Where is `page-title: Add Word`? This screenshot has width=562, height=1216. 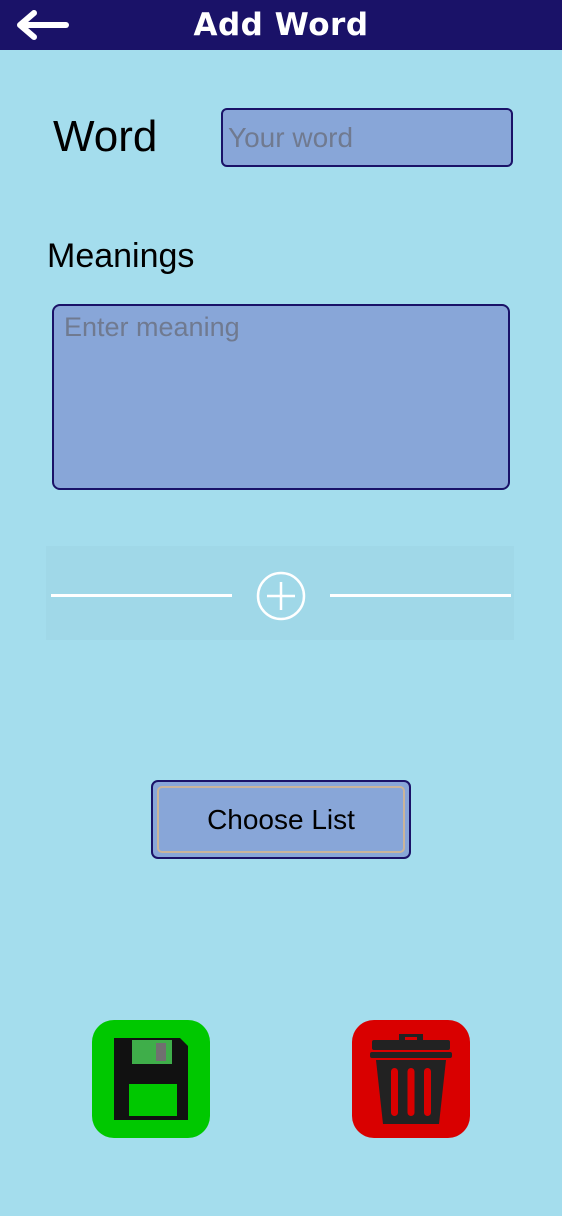
page-title: Add Word is located at coordinates (281, 25).